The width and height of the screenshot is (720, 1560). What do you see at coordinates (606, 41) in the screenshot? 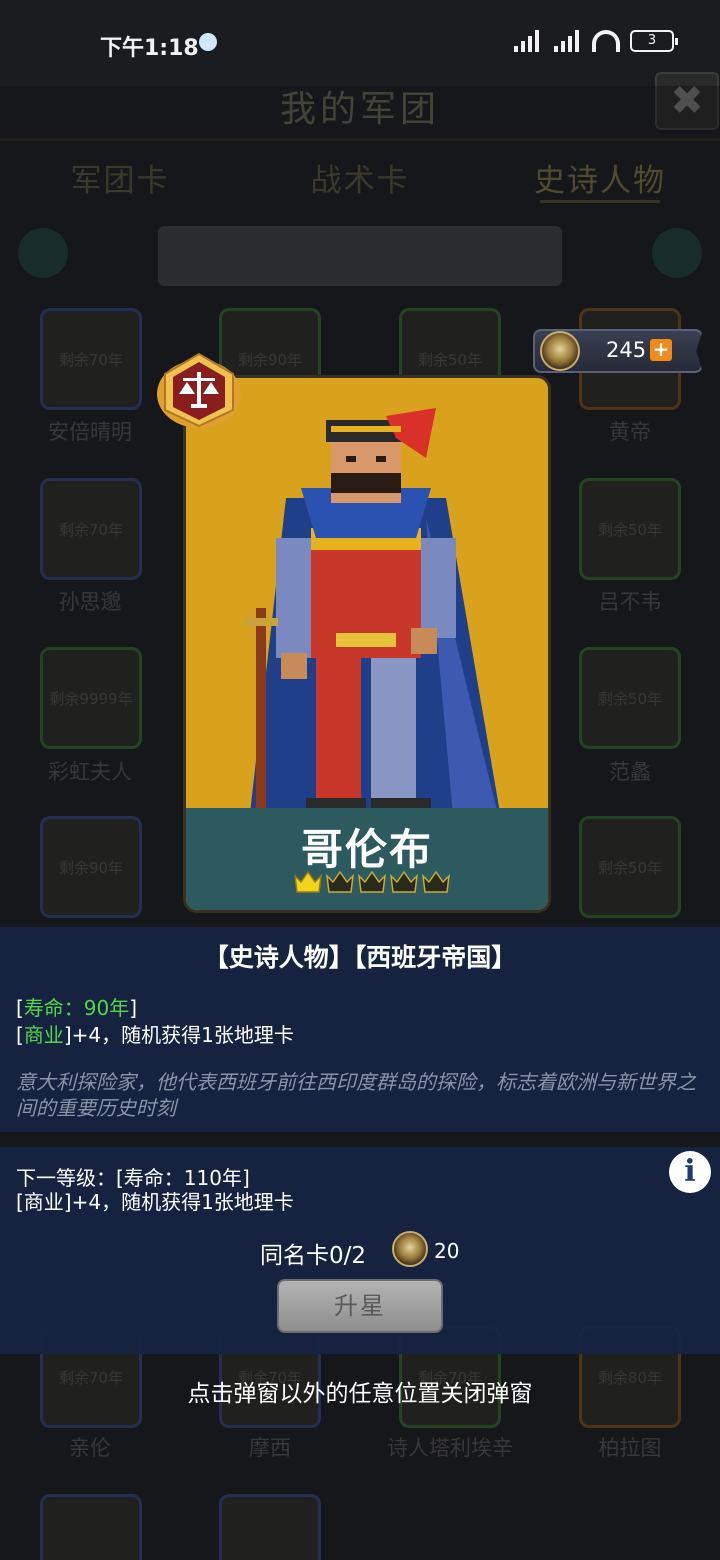
I see `wifi-icon` at bounding box center [606, 41].